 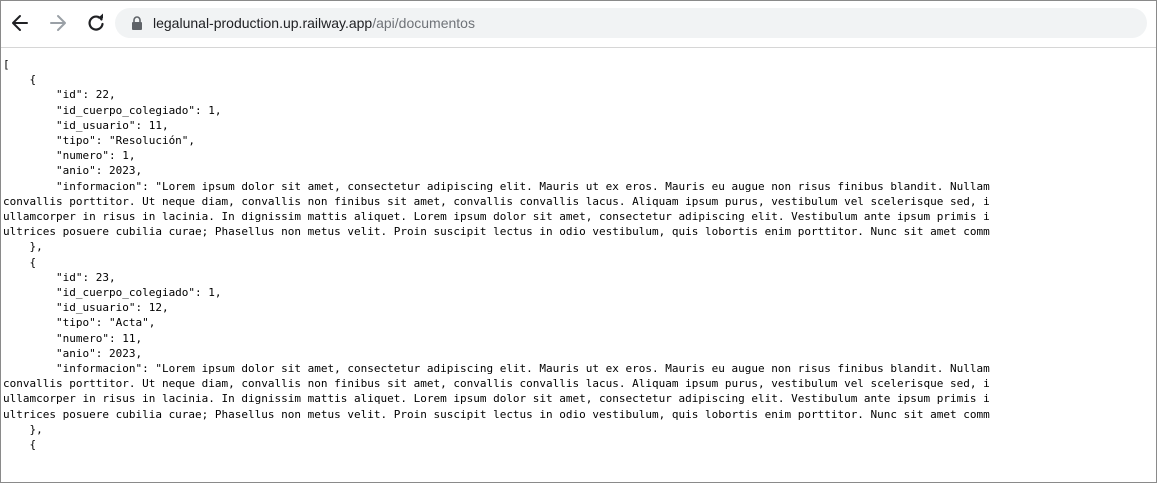 I want to click on reload-button, so click(x=96, y=23).